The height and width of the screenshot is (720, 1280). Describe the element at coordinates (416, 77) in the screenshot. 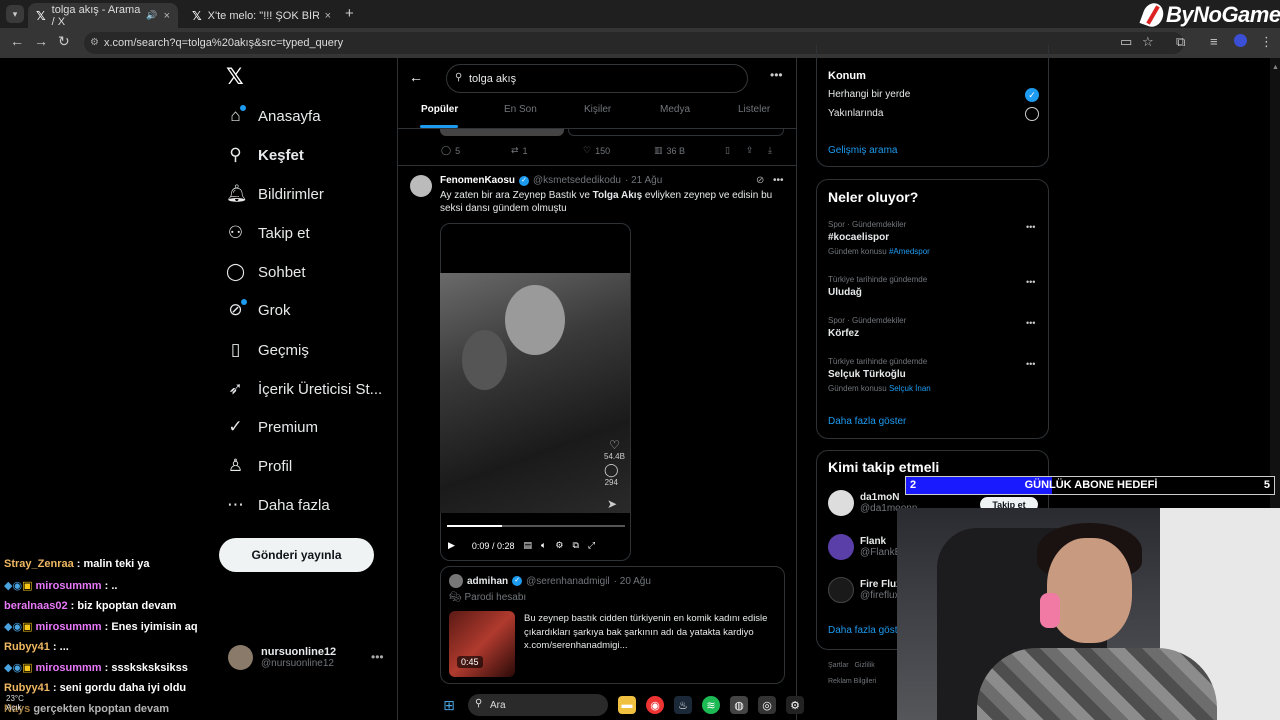

I see `back-arrow-icon: ←` at that location.